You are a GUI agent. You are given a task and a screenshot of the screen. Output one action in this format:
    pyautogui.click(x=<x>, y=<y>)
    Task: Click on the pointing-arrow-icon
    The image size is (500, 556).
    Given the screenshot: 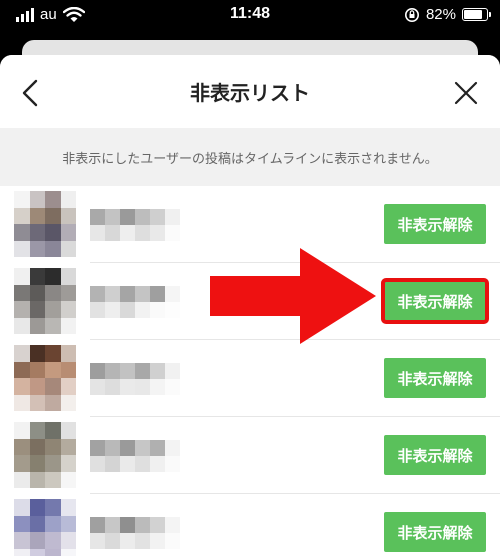 What is the action you would take?
    pyautogui.click(x=293, y=296)
    